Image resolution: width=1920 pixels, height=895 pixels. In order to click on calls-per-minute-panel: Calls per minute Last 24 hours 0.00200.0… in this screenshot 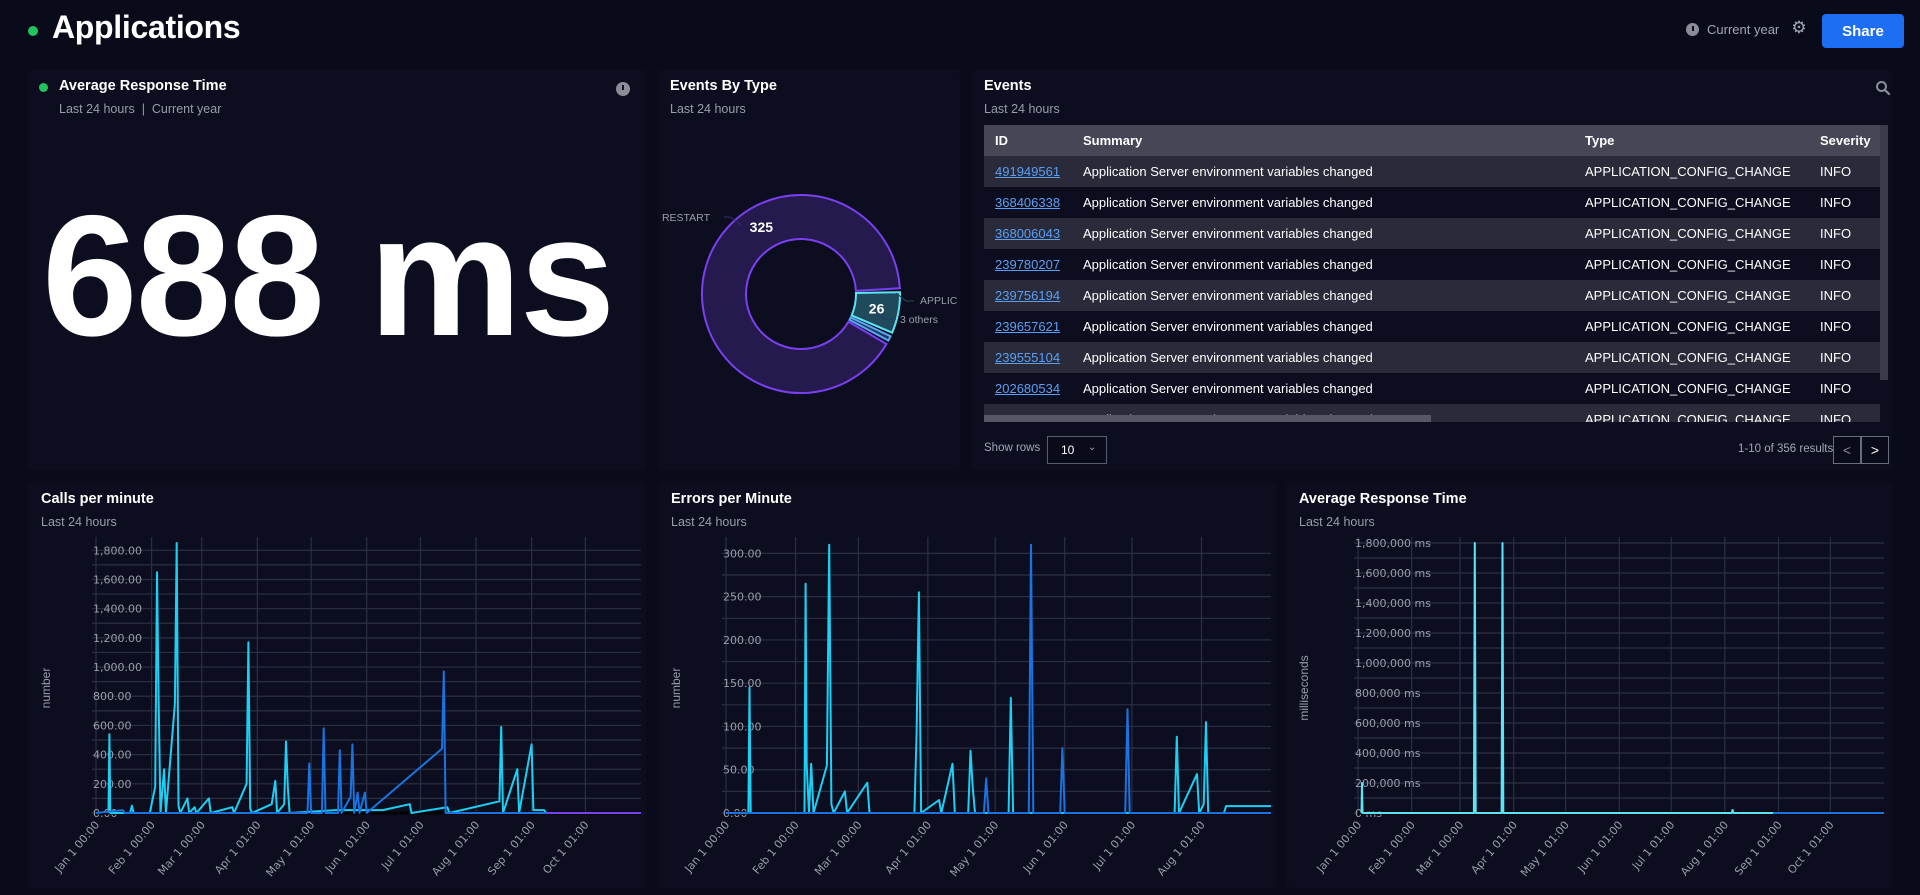, I will do `click(337, 685)`.